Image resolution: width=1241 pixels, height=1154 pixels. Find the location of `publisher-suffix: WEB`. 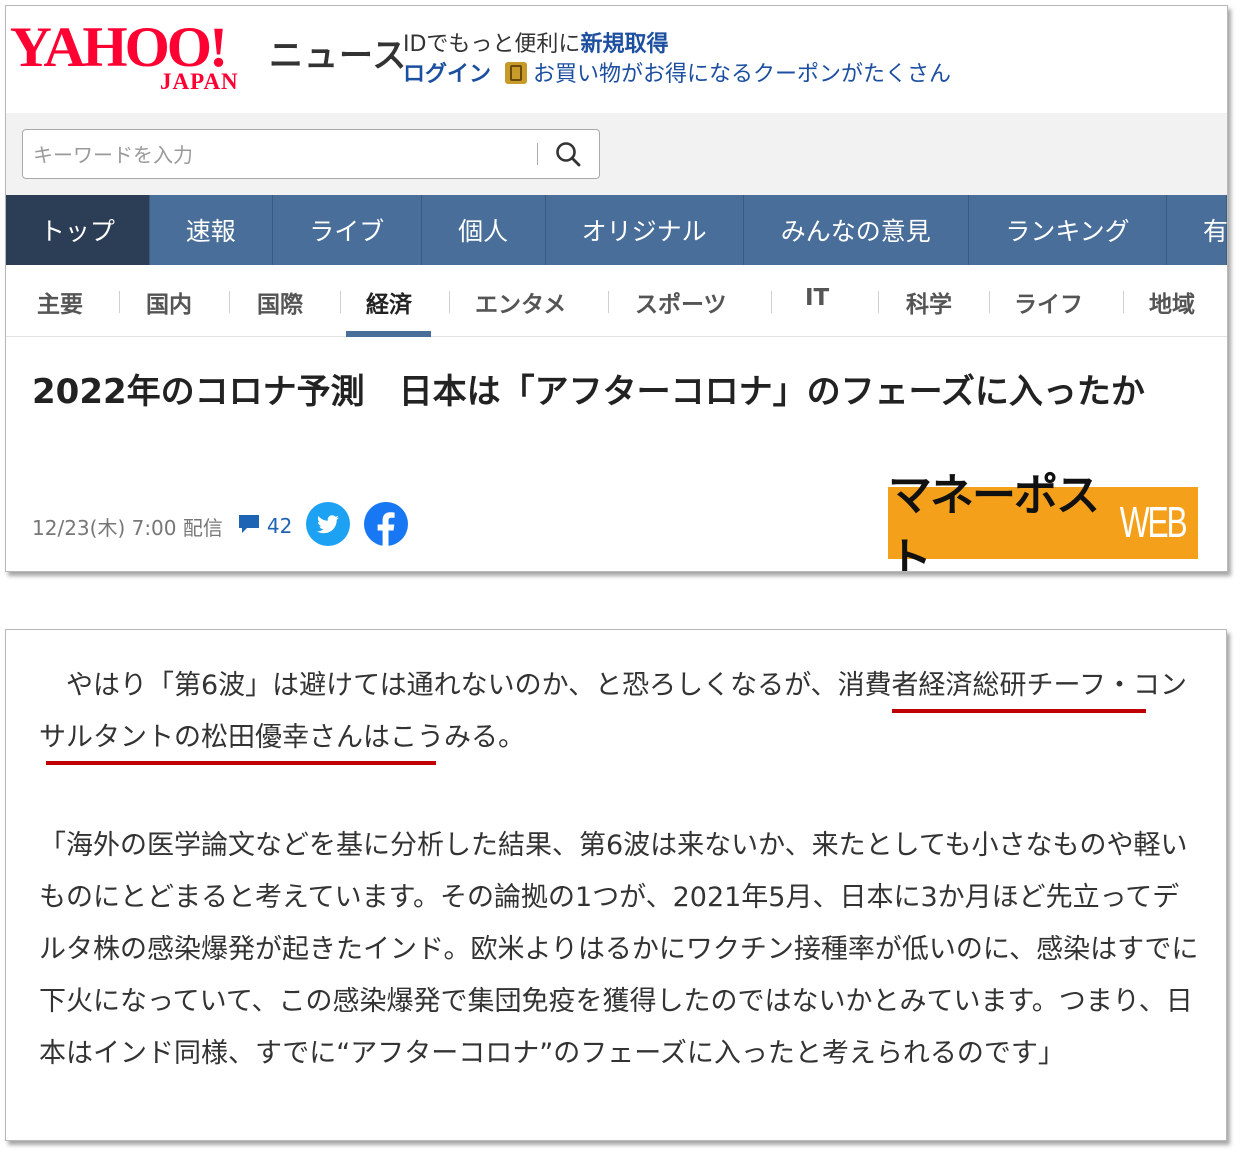

publisher-suffix: WEB is located at coordinates (1153, 522).